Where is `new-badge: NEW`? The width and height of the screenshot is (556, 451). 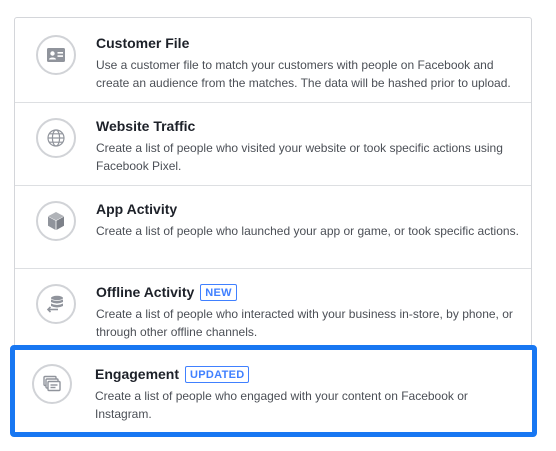
new-badge: NEW is located at coordinates (218, 292).